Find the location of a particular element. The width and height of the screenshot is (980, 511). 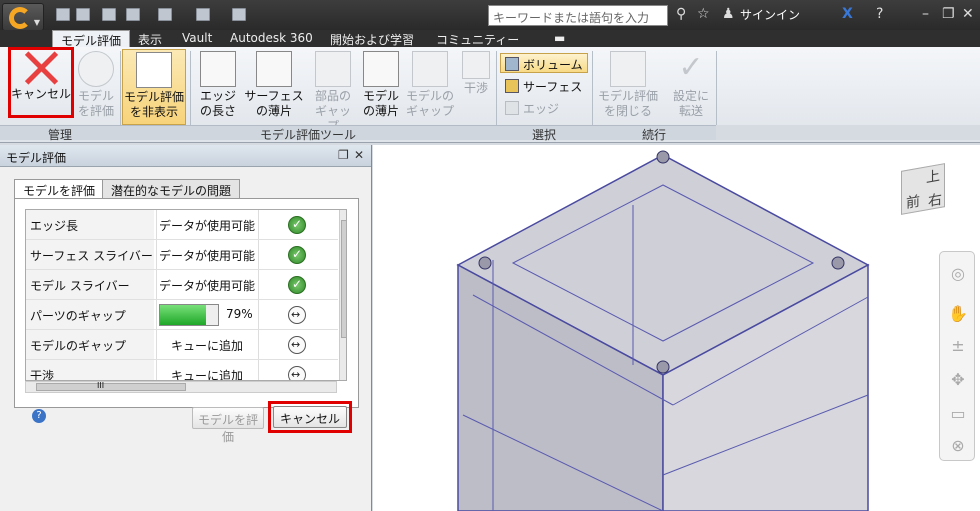

part-gap-button: 部品のギャップ is located at coordinates (333, 91).